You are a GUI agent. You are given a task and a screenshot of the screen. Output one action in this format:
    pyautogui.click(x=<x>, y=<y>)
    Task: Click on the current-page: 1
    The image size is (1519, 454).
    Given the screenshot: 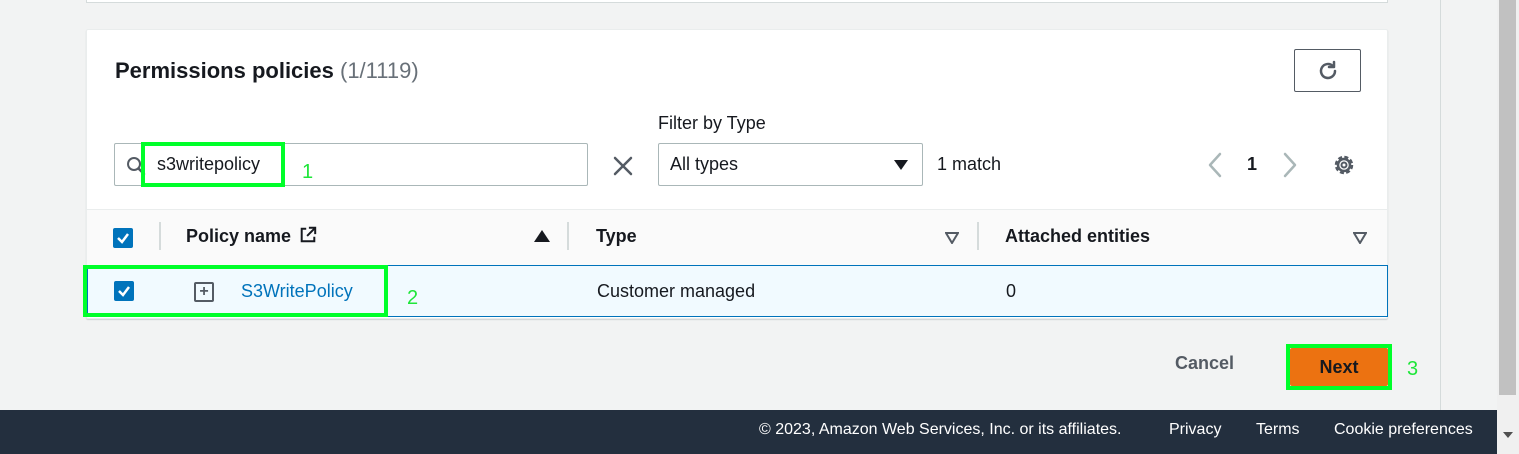 What is the action you would take?
    pyautogui.click(x=1252, y=164)
    